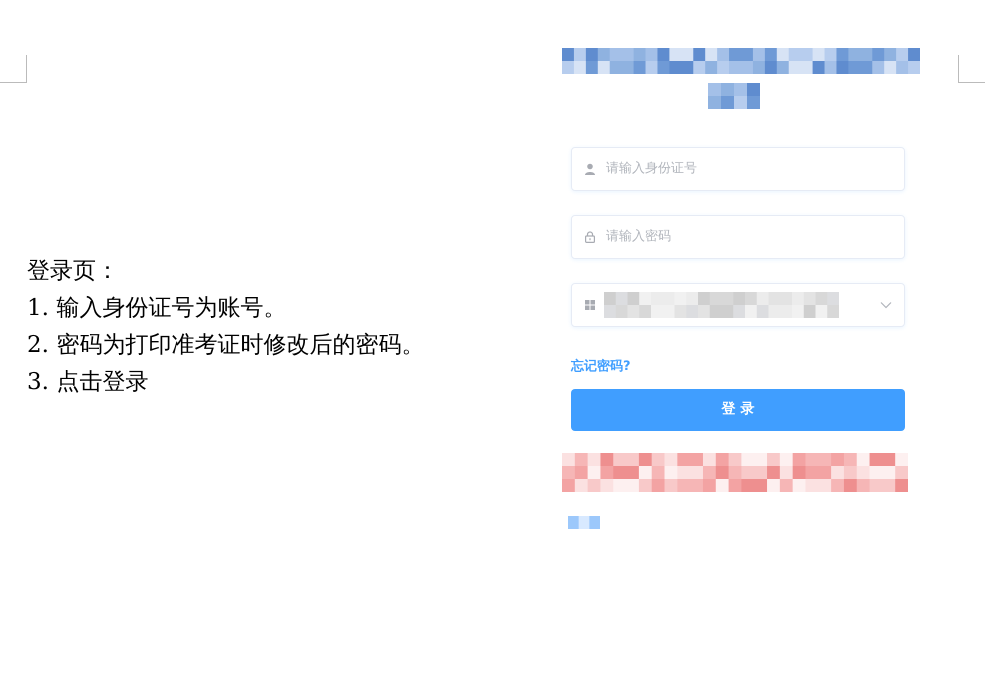  What do you see at coordinates (748, 237) in the screenshot?
I see `password-field: 请输入密码` at bounding box center [748, 237].